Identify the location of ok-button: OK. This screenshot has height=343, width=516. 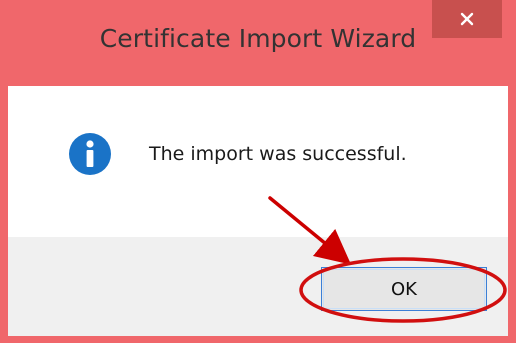
(404, 289).